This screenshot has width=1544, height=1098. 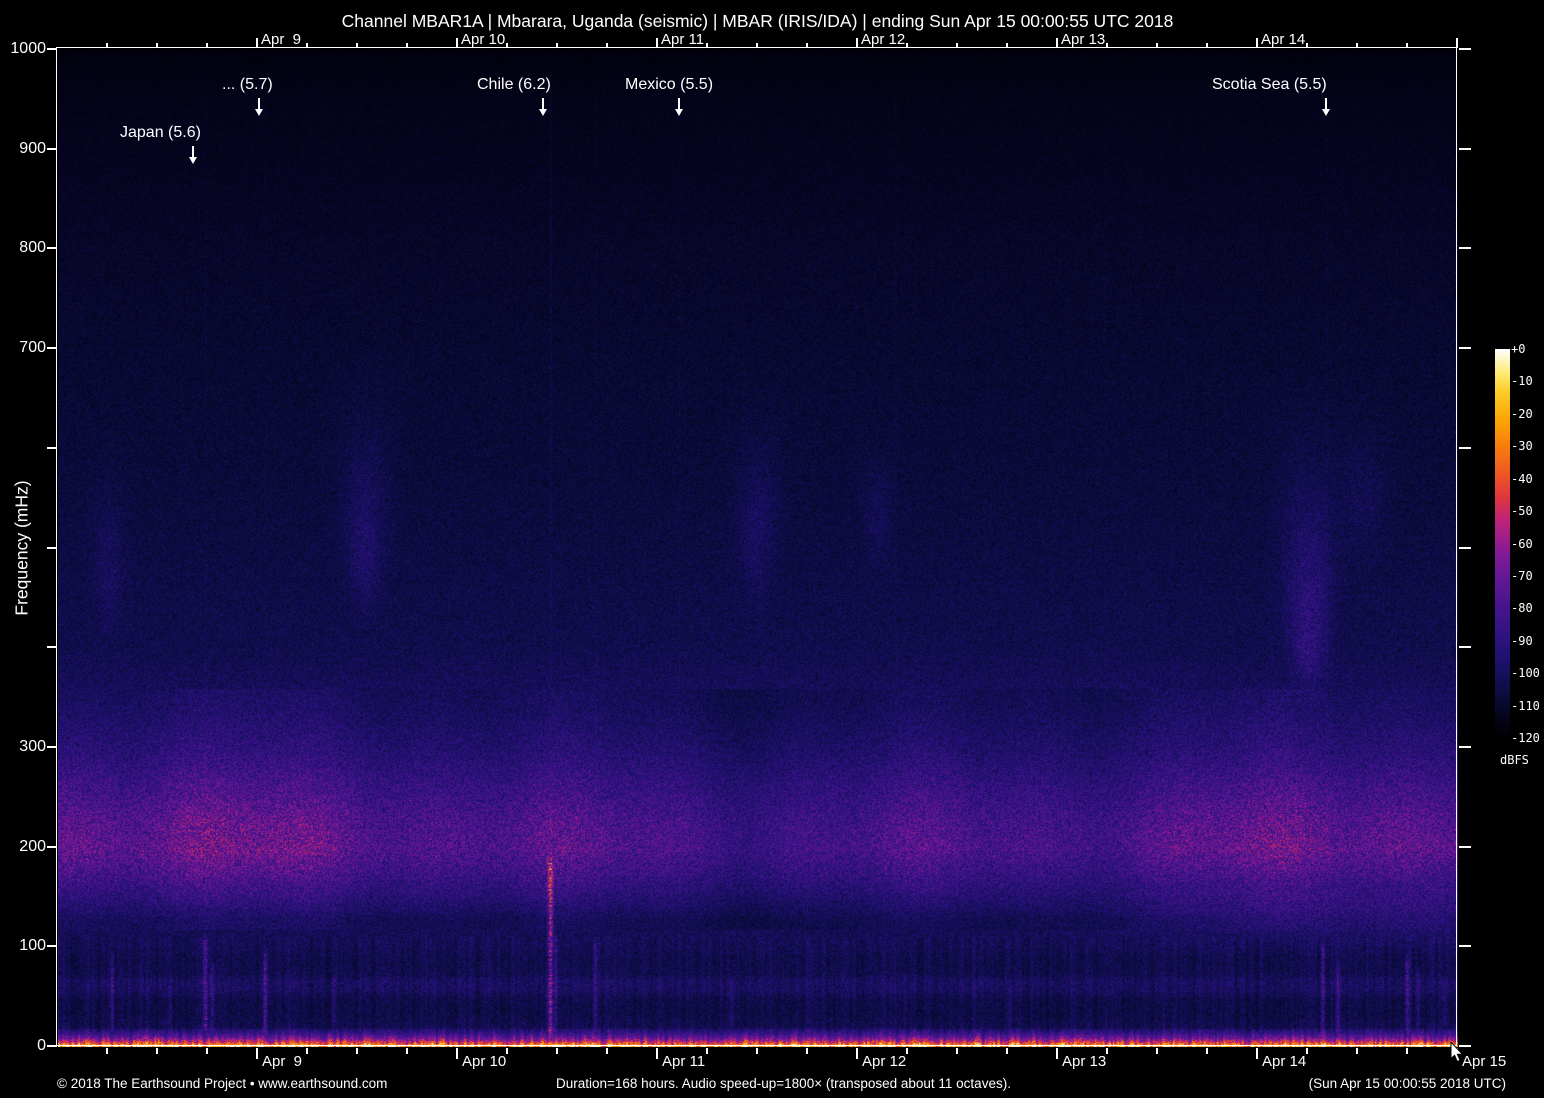 What do you see at coordinates (1084, 1061) in the screenshot?
I see `x-tick-label-bottom: Apr 13` at bounding box center [1084, 1061].